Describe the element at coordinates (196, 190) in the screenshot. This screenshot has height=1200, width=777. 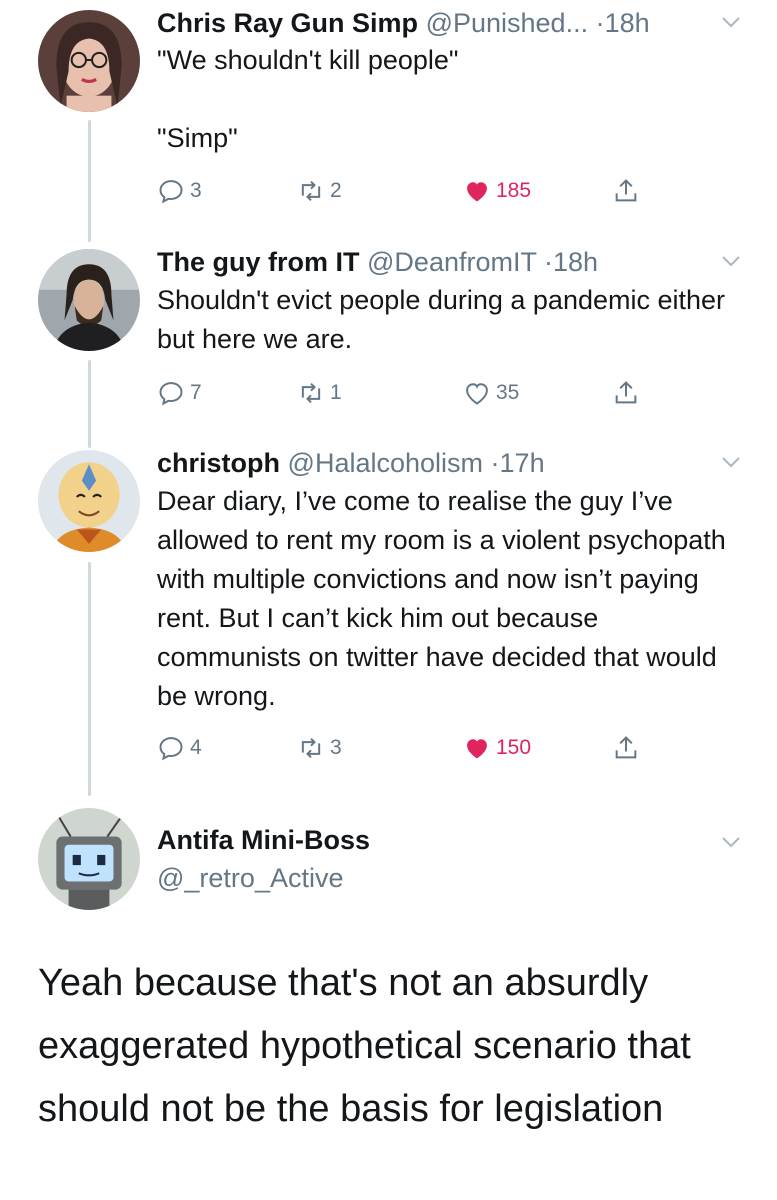
I see `reply-count: 3` at that location.